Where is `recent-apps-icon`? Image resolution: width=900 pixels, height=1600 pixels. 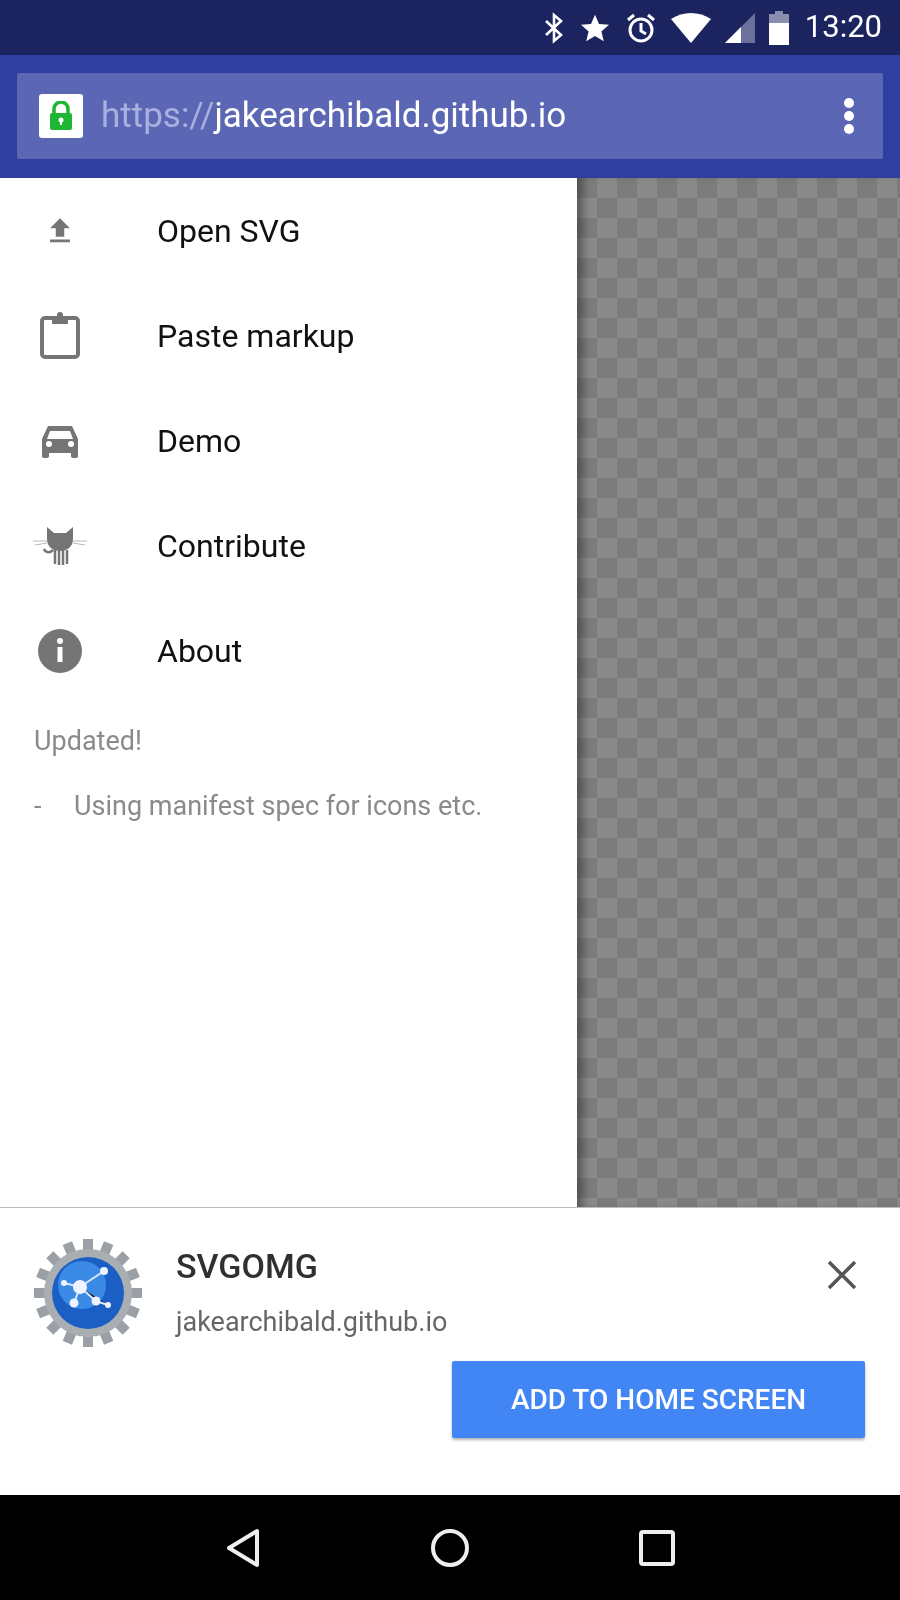 recent-apps-icon is located at coordinates (657, 1547).